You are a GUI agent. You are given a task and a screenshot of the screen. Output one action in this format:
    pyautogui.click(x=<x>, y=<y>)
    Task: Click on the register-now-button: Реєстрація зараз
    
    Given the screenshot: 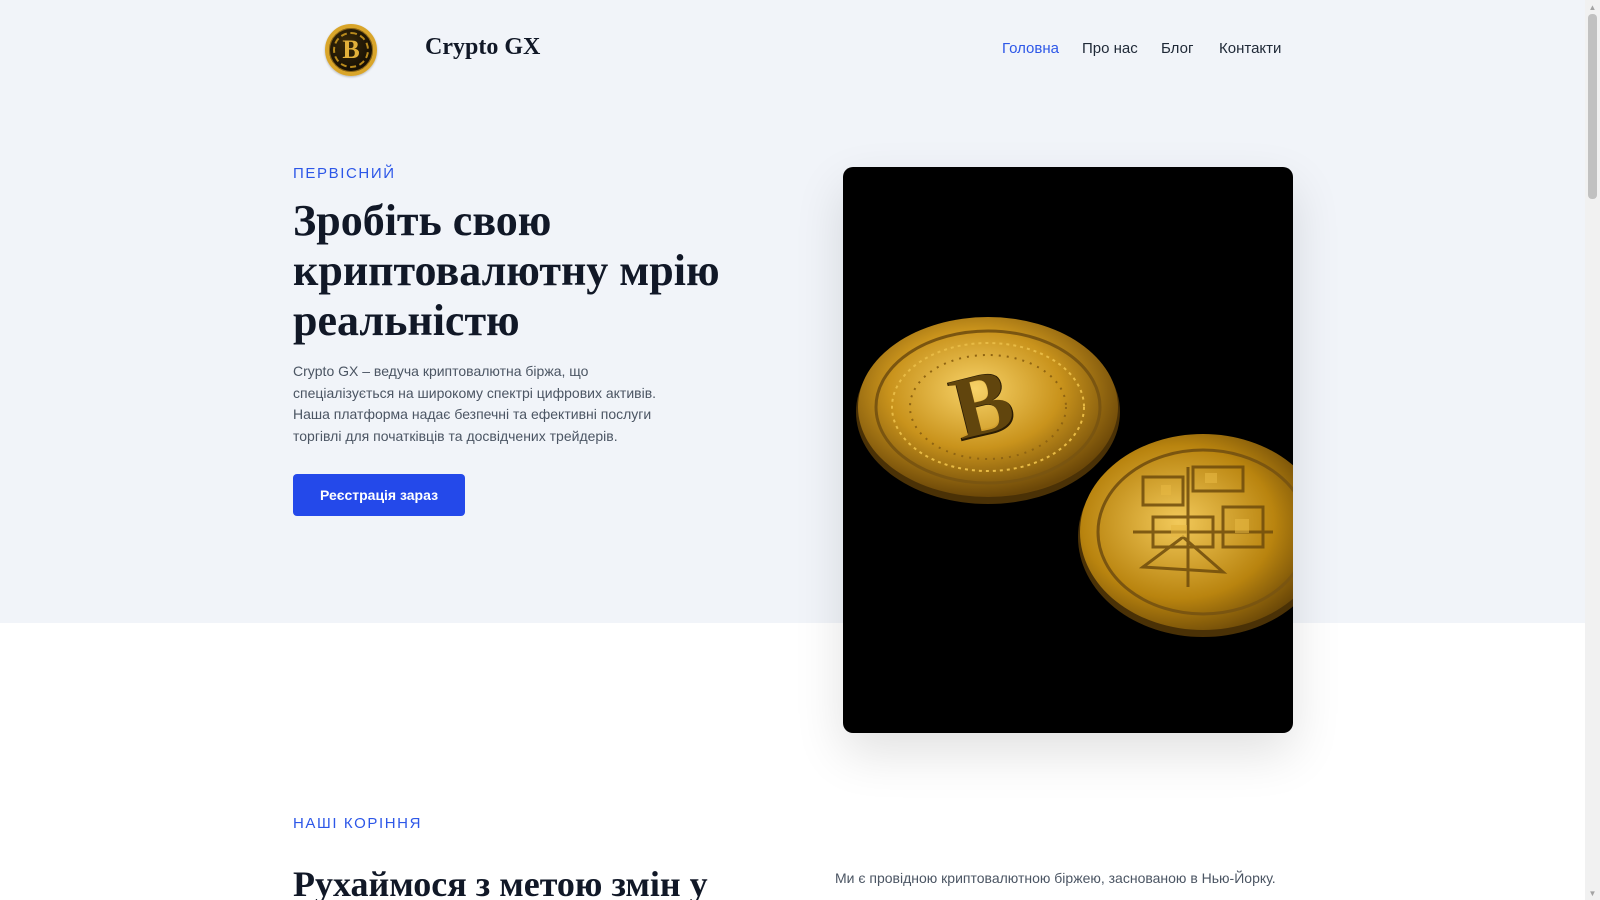 What is the action you would take?
    pyautogui.click(x=379, y=495)
    